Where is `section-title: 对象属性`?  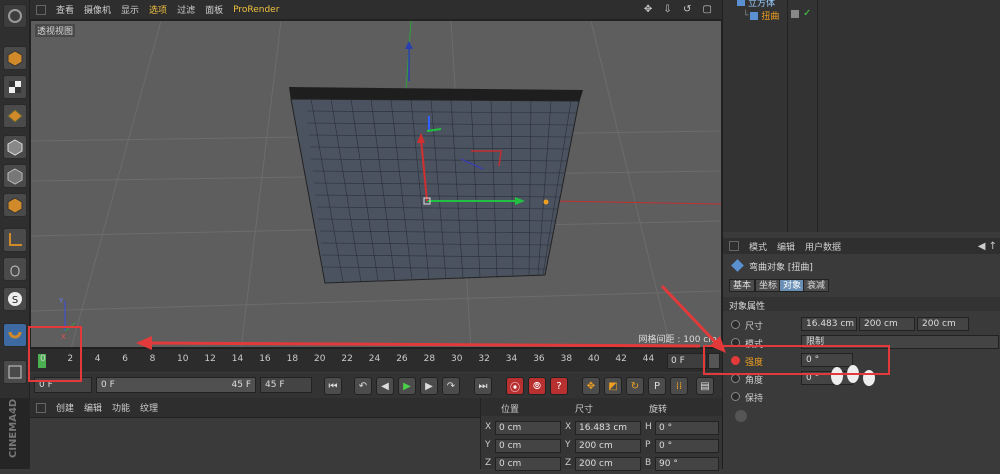 section-title: 对象属性 is located at coordinates (747, 307).